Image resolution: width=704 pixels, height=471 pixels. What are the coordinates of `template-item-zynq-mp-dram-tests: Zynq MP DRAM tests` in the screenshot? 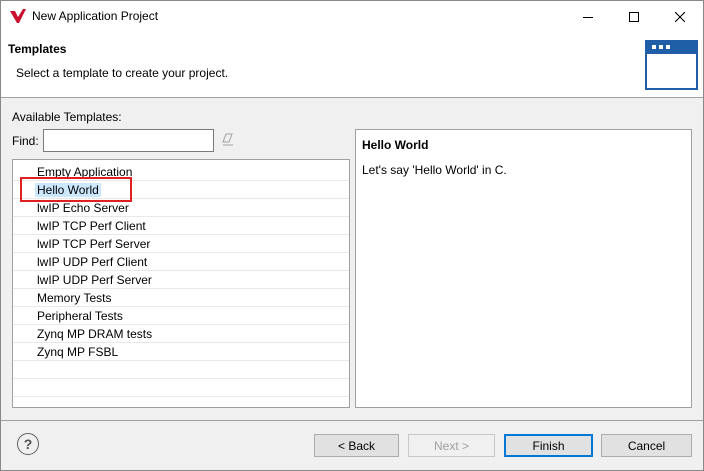 It's located at (181, 334).